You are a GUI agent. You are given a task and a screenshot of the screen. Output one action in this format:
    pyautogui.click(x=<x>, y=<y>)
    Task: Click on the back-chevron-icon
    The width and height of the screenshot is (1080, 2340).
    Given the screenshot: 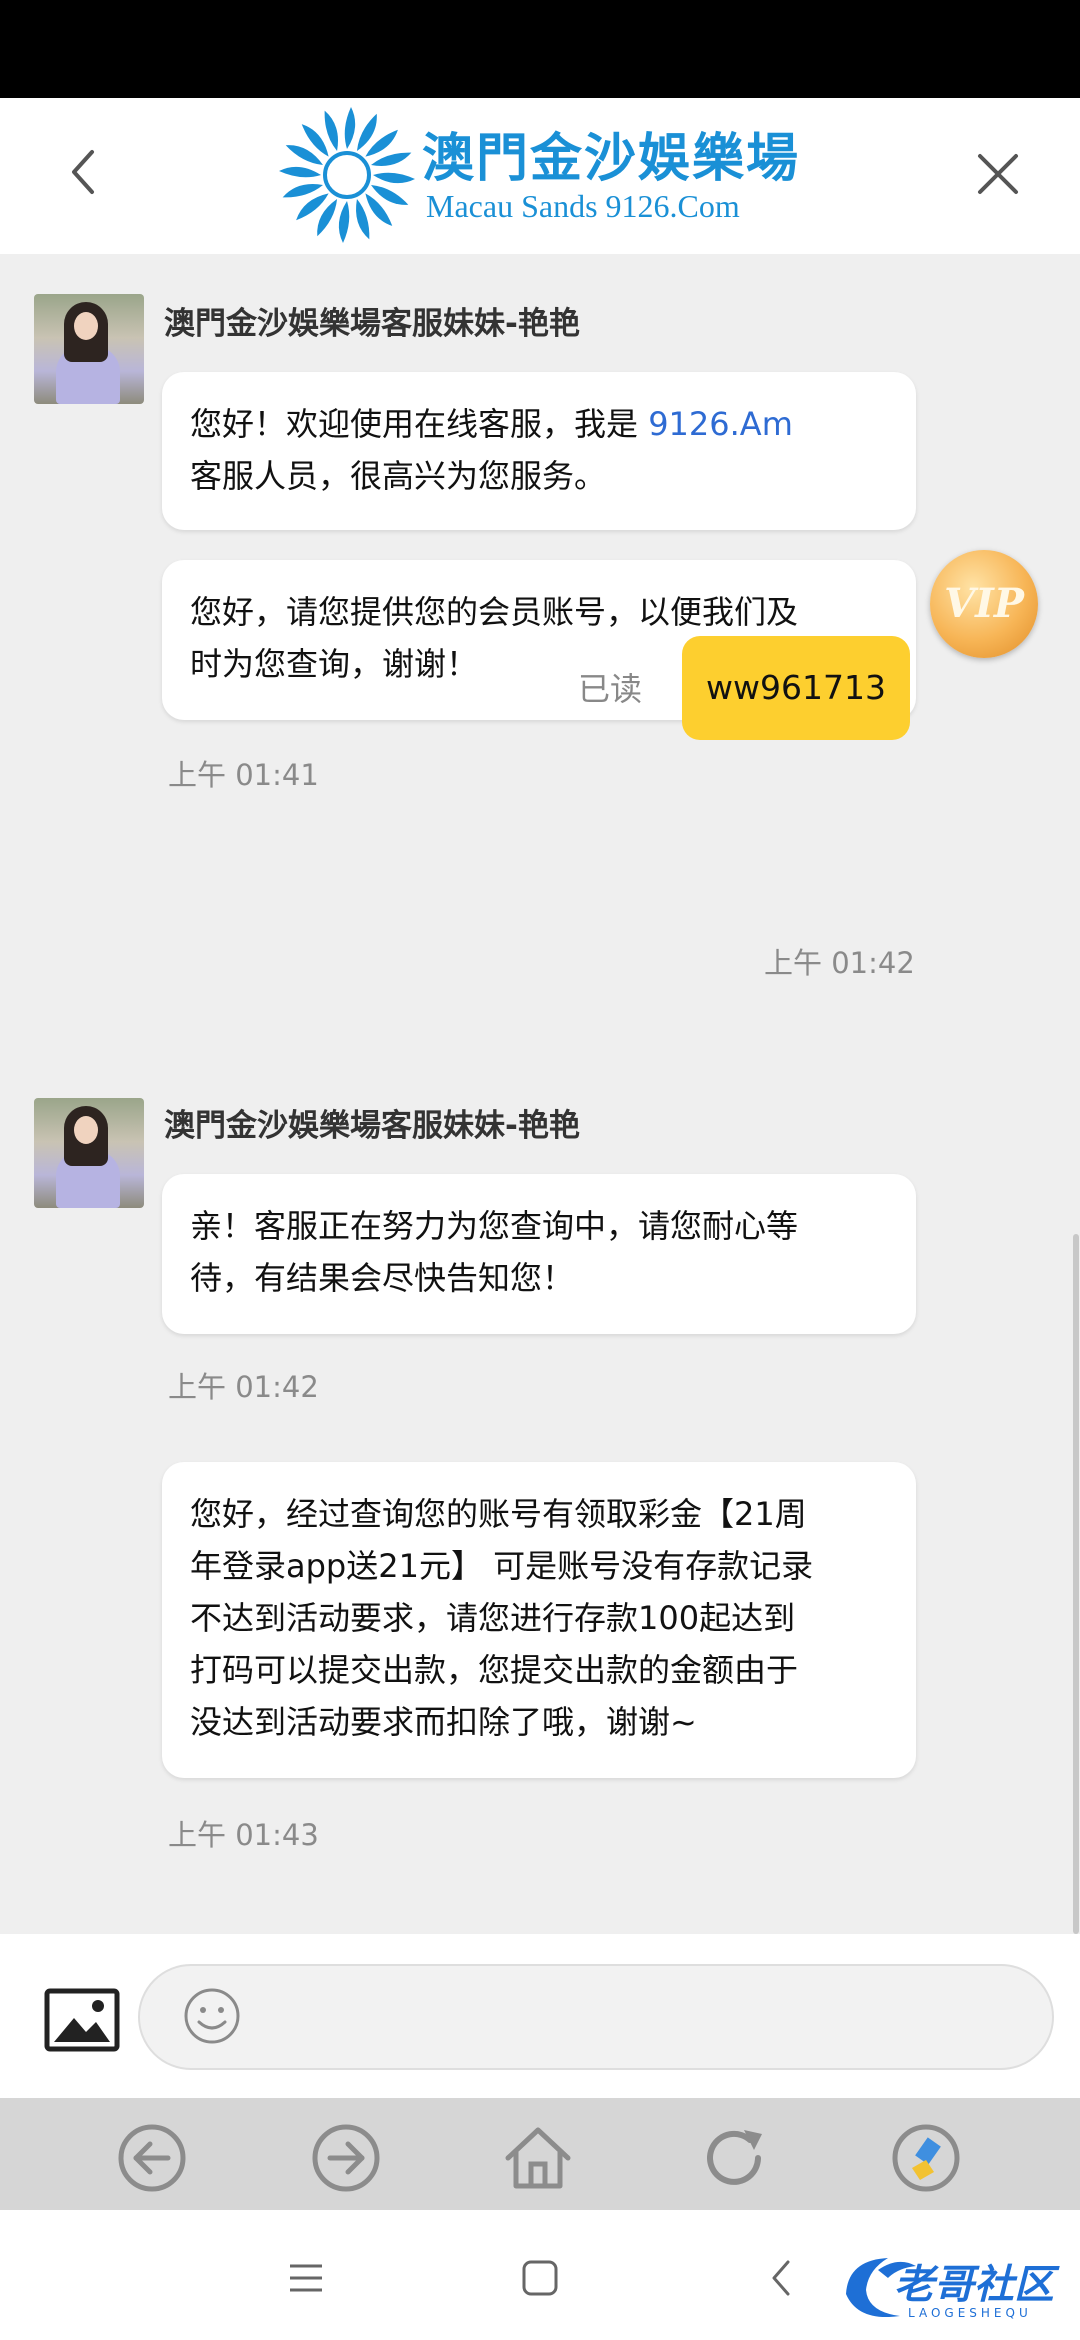 What is the action you would take?
    pyautogui.click(x=781, y=2278)
    